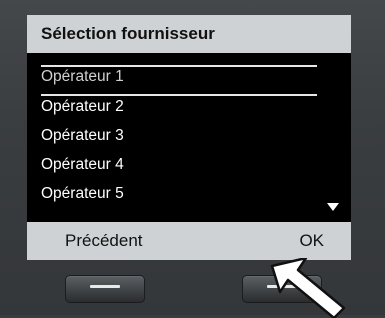 The image size is (385, 318). Describe the element at coordinates (82, 77) in the screenshot. I see `list-item-operateur-1: Opérateur 1` at that location.